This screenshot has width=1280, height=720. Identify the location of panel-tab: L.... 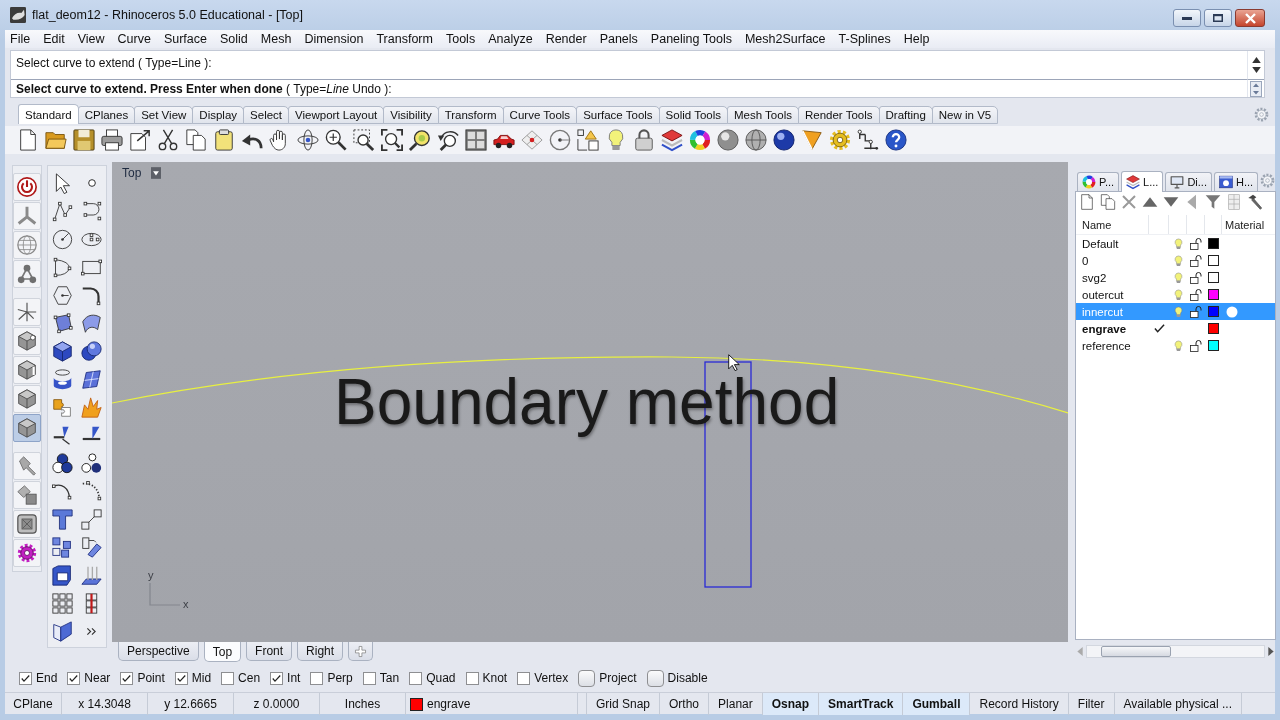
(1142, 181).